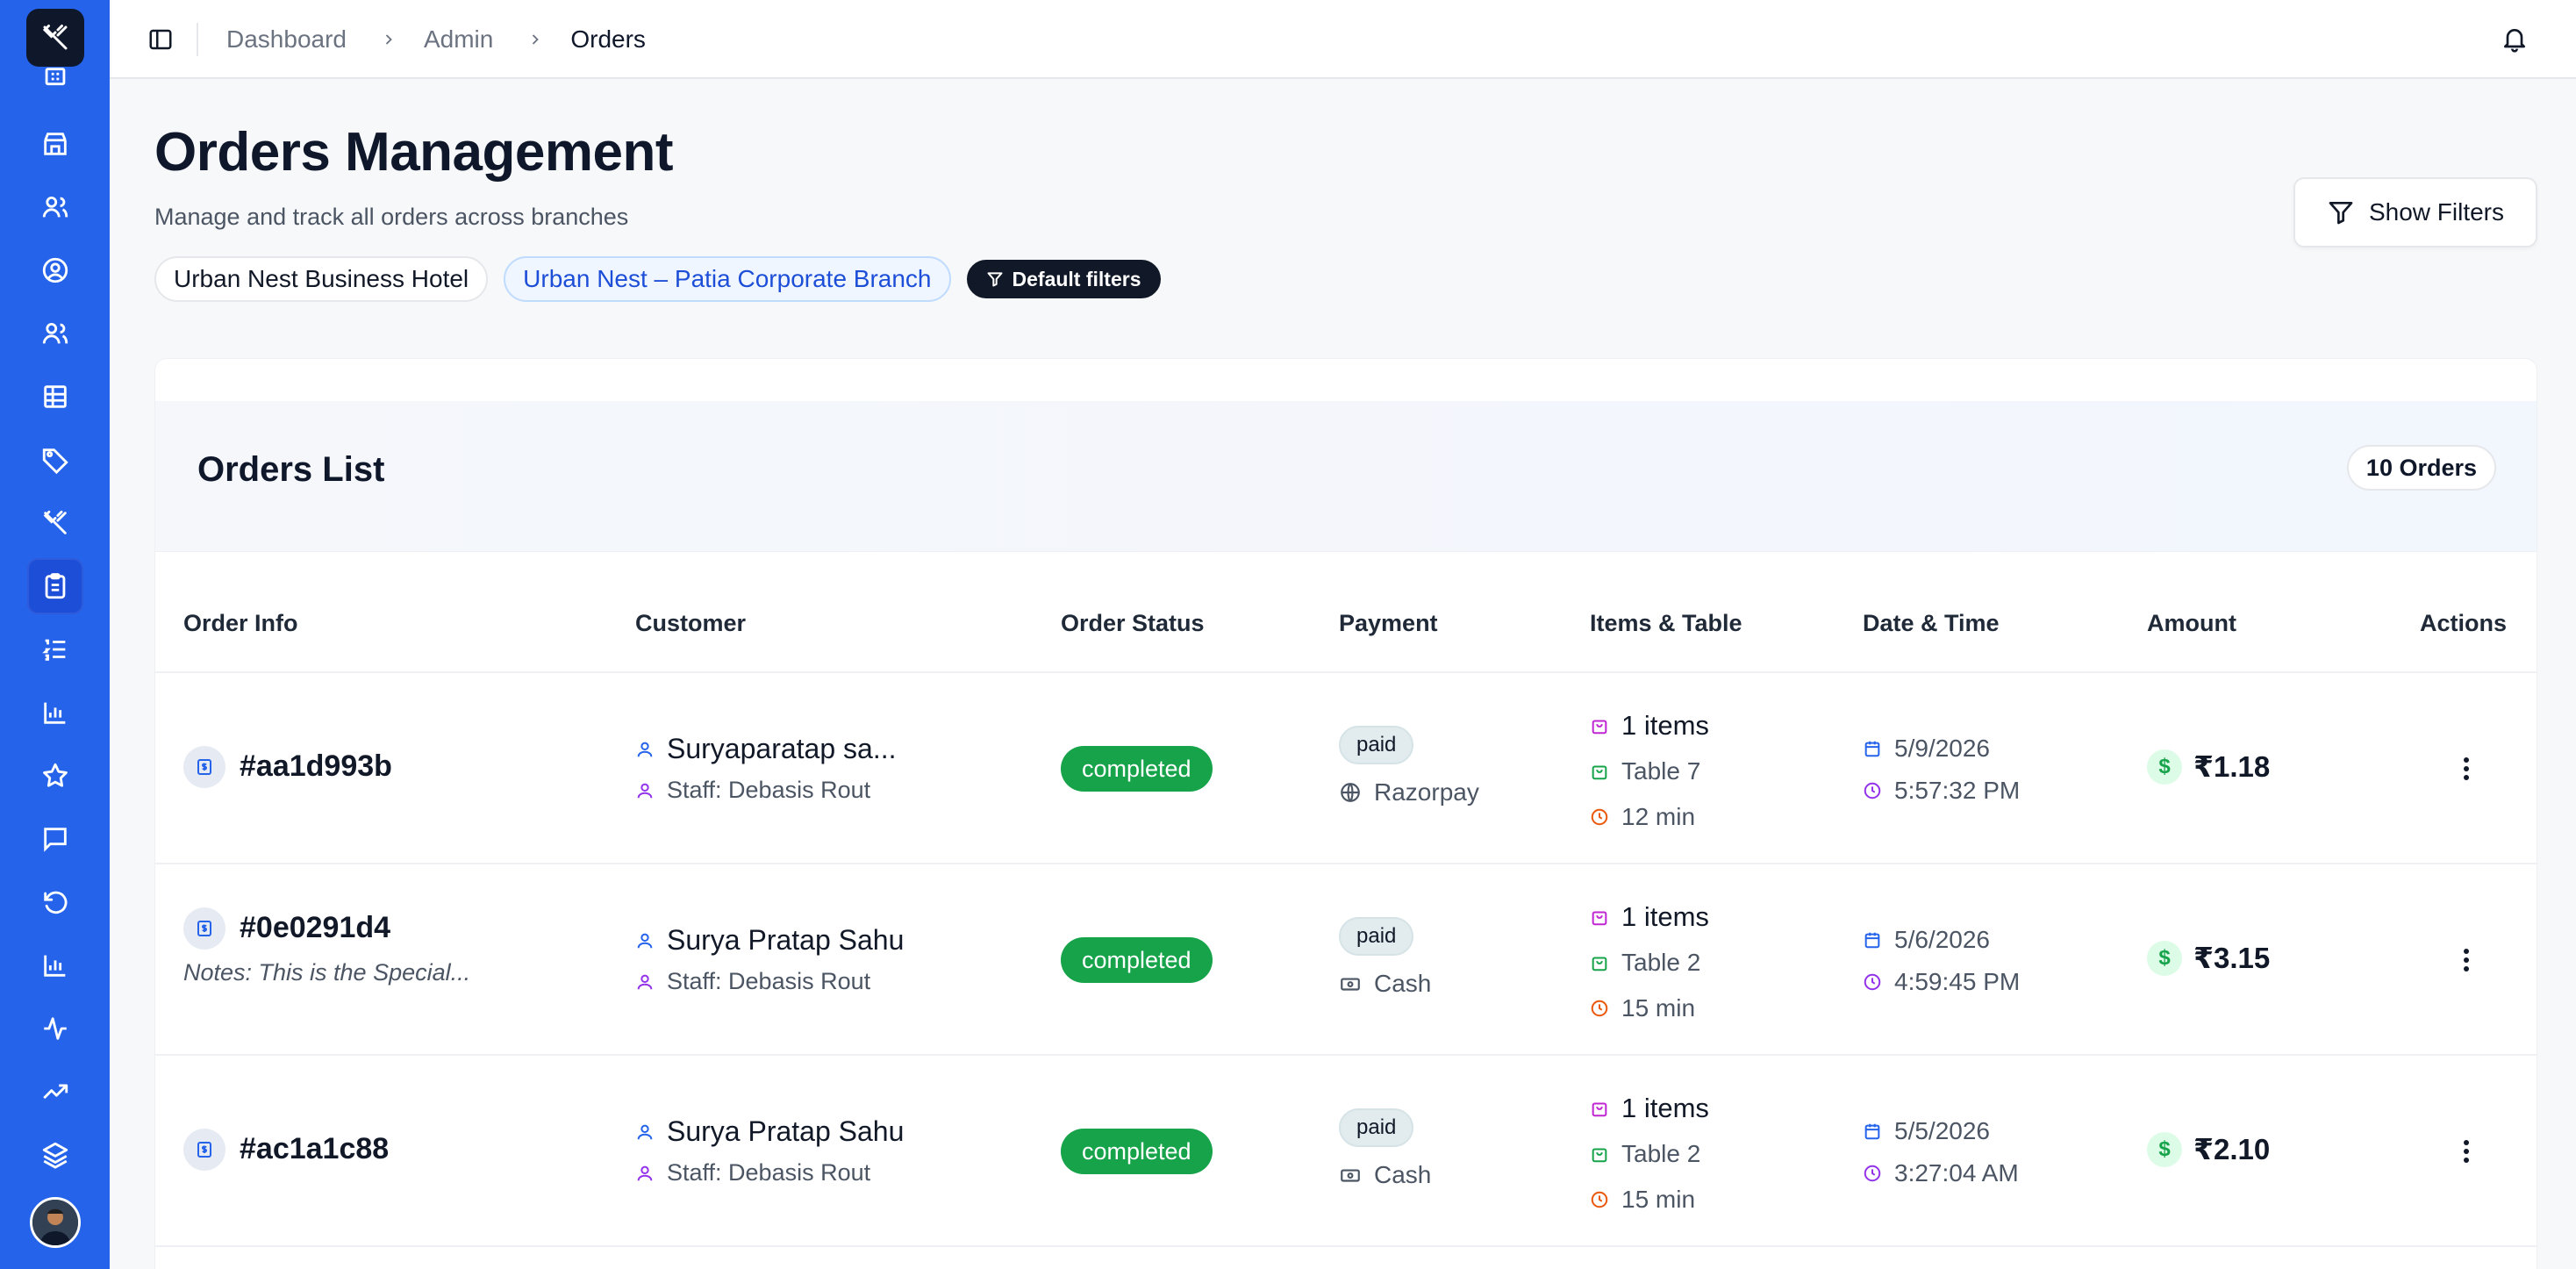 The height and width of the screenshot is (1269, 2576). What do you see at coordinates (55, 38) in the screenshot?
I see `app-logo` at bounding box center [55, 38].